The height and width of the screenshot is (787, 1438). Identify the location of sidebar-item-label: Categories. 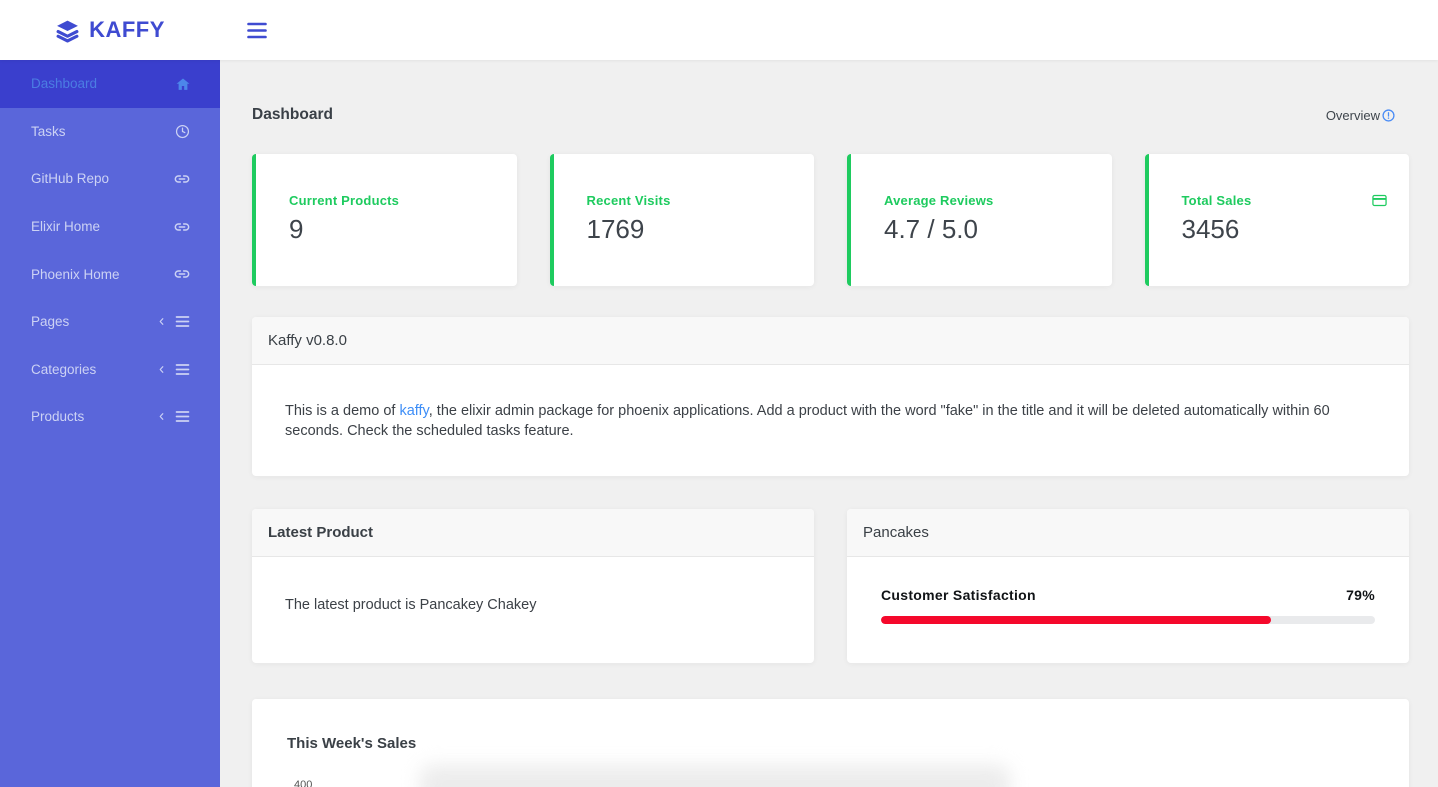
(64, 369).